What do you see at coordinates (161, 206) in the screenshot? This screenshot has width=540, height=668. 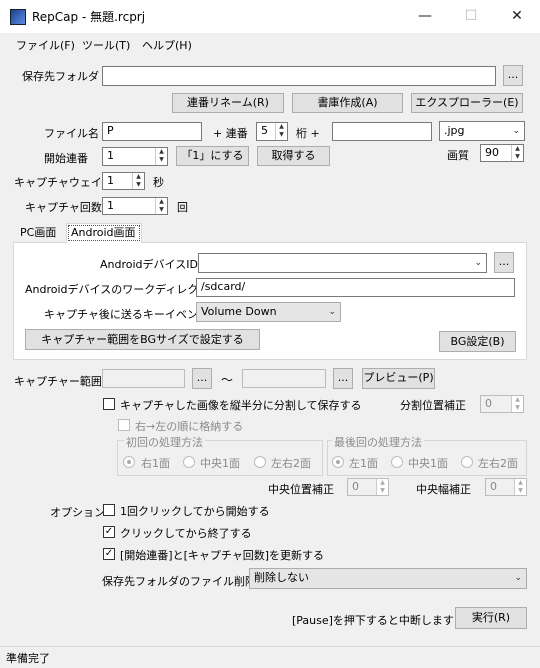 I see `capture-count-spin: ▲ ▼` at bounding box center [161, 206].